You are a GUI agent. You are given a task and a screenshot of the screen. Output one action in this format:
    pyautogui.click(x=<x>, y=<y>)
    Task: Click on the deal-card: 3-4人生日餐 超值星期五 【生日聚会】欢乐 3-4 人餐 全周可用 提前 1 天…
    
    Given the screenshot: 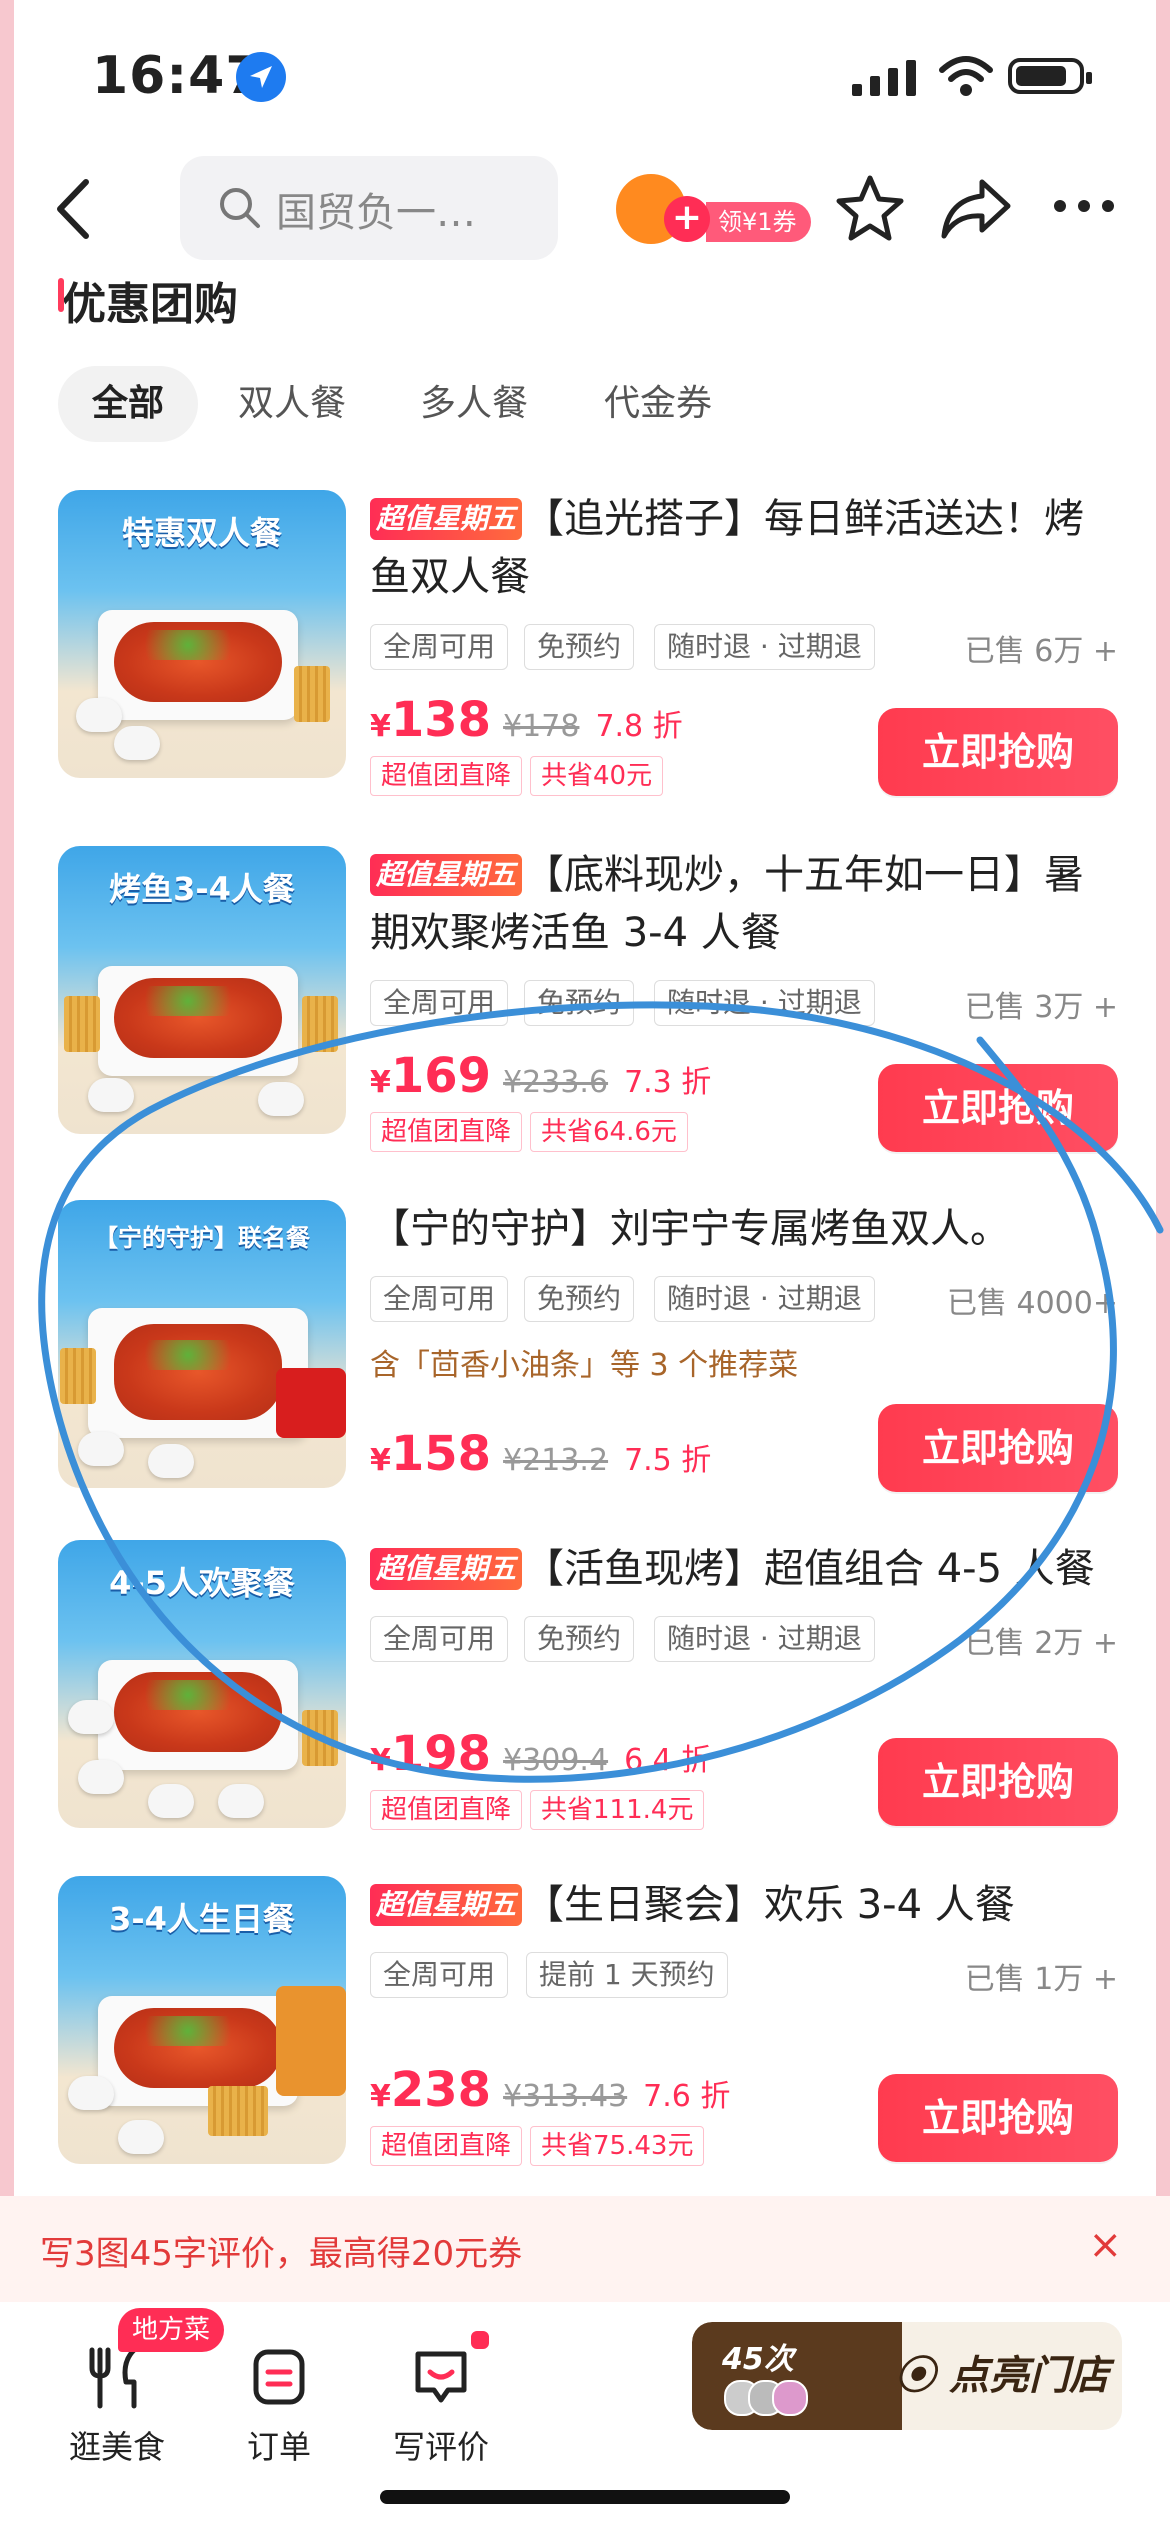 What is the action you would take?
    pyautogui.click(x=588, y=2026)
    